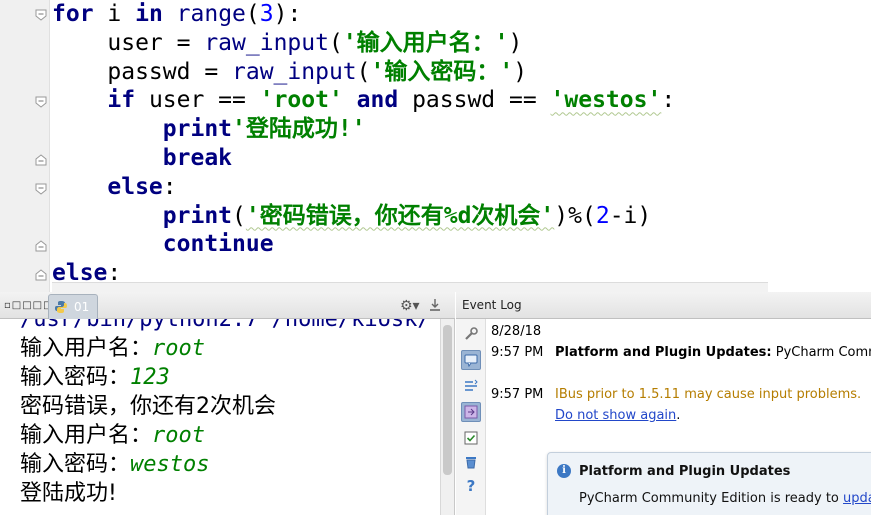 The width and height of the screenshot is (871, 515). I want to click on code-token: )%(, so click(575, 215).